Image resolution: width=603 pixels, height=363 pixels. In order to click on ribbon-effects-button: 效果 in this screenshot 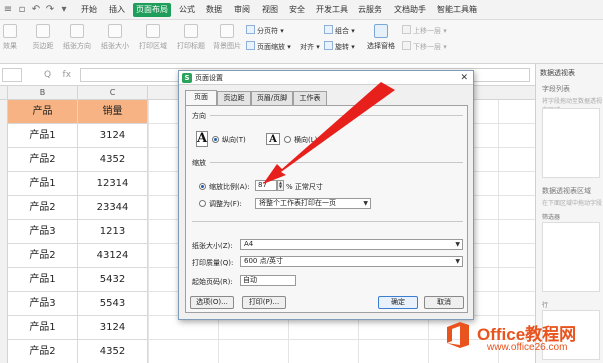, I will do `click(10, 37)`.